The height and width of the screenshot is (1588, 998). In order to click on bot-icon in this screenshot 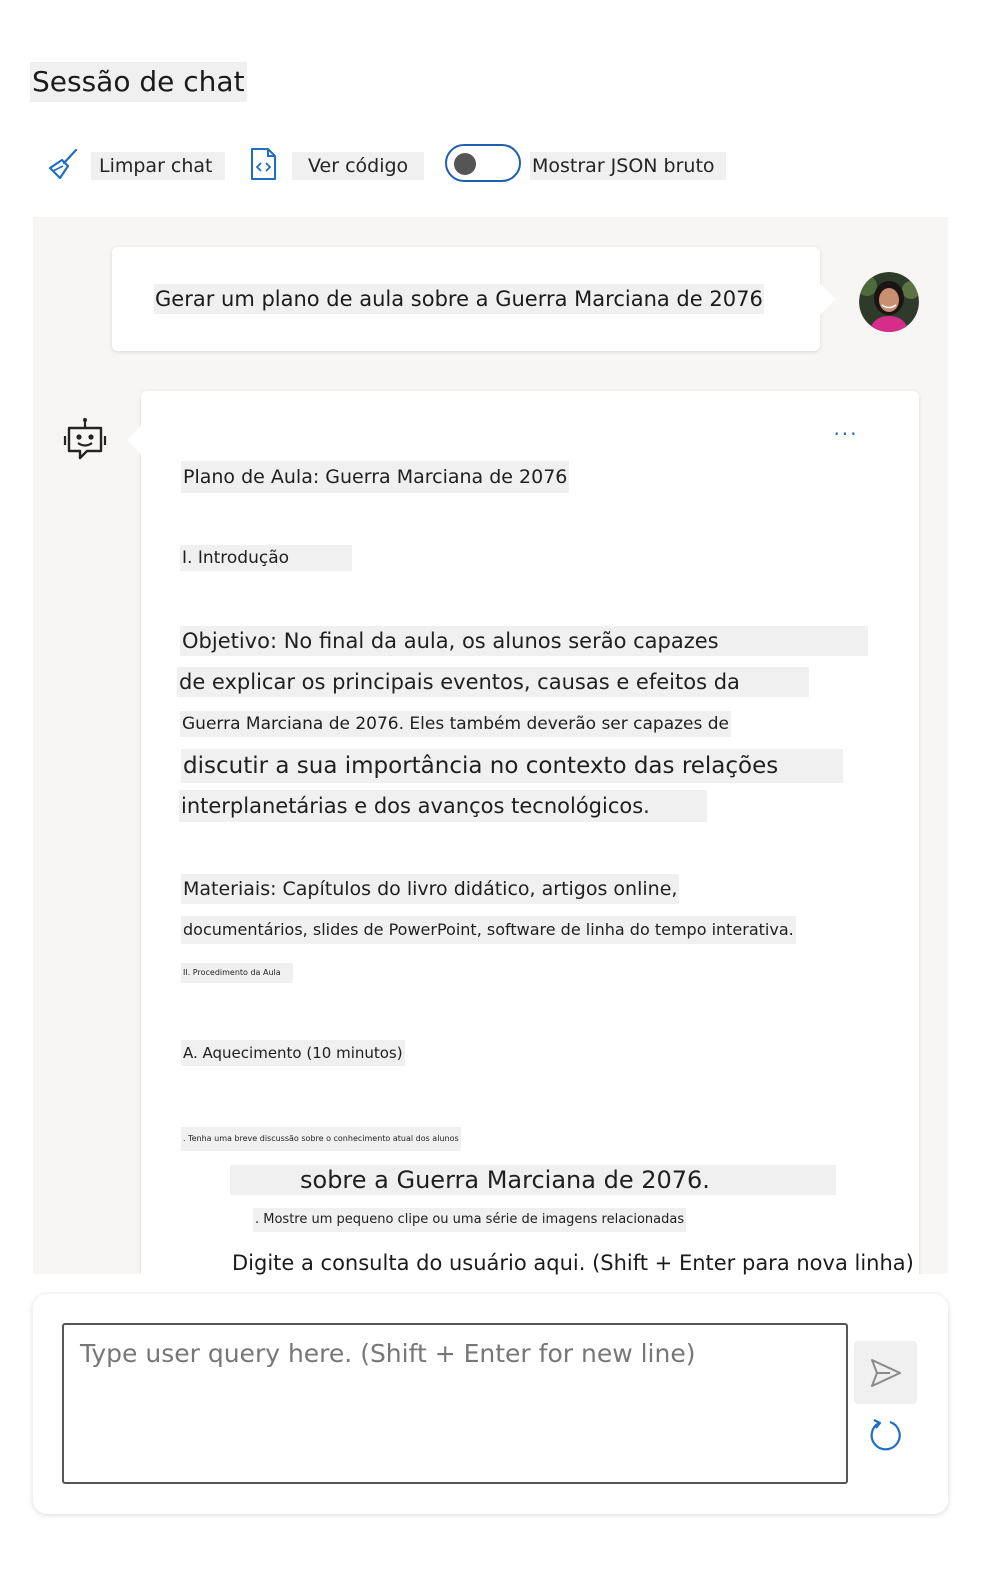, I will do `click(85, 442)`.